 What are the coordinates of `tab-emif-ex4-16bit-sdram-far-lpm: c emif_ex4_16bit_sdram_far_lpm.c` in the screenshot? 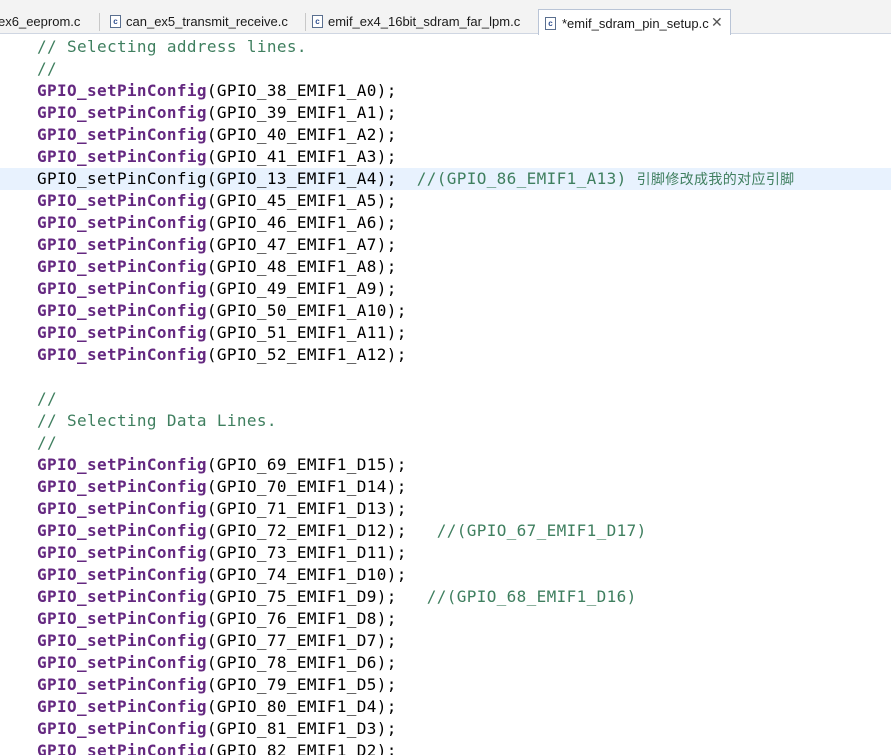 It's located at (422, 21).